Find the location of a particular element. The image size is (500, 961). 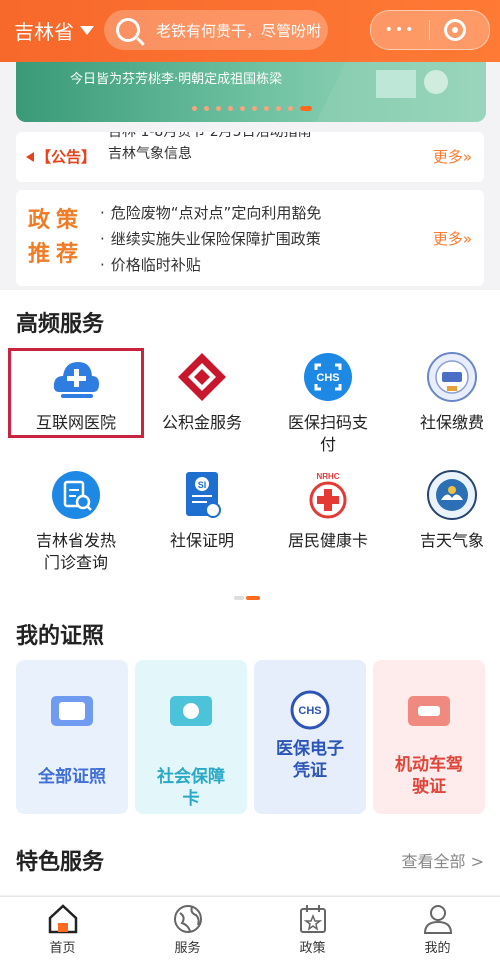

region-selector: 吉林省 is located at coordinates (54, 30).